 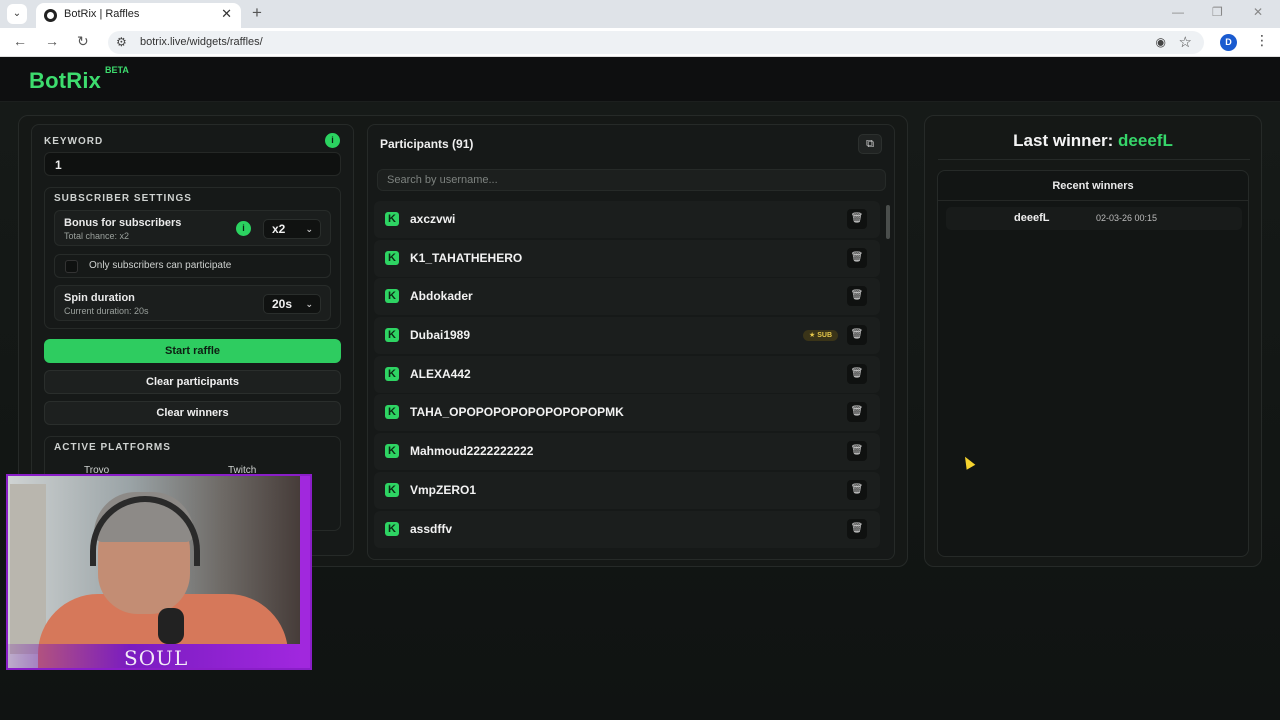 I want to click on last-winner-prefix: Last winner:, so click(x=1063, y=140).